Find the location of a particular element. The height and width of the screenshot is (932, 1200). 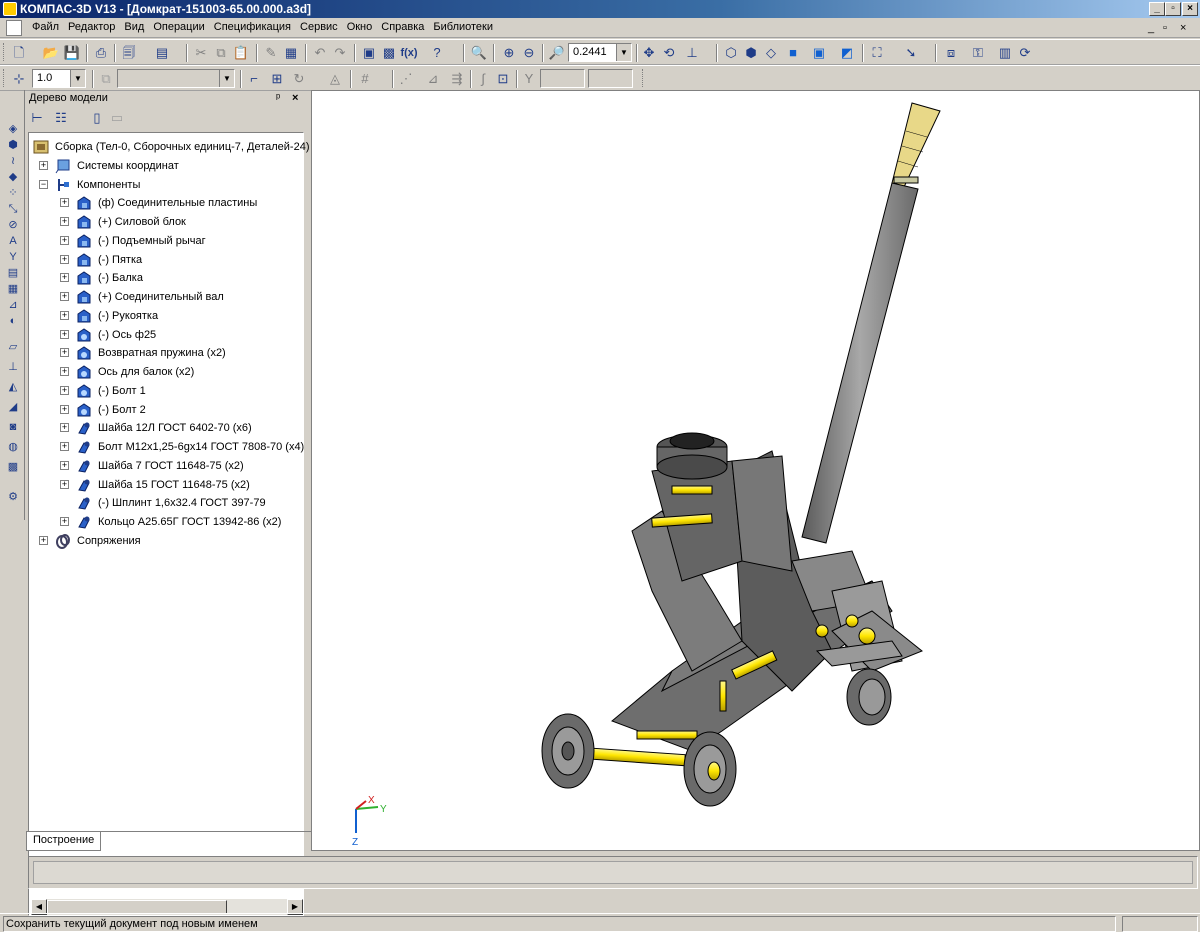

rebuild-icon: ⇶ is located at coordinates (457, 79).